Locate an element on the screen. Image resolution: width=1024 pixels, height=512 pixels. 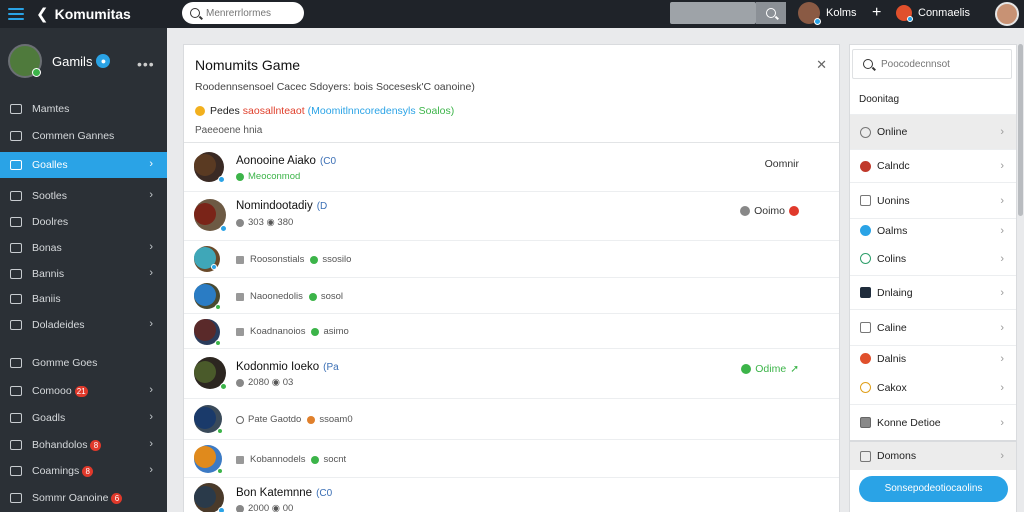
row-title-text: Aonooine Aiako is located at coordinates (276, 161).